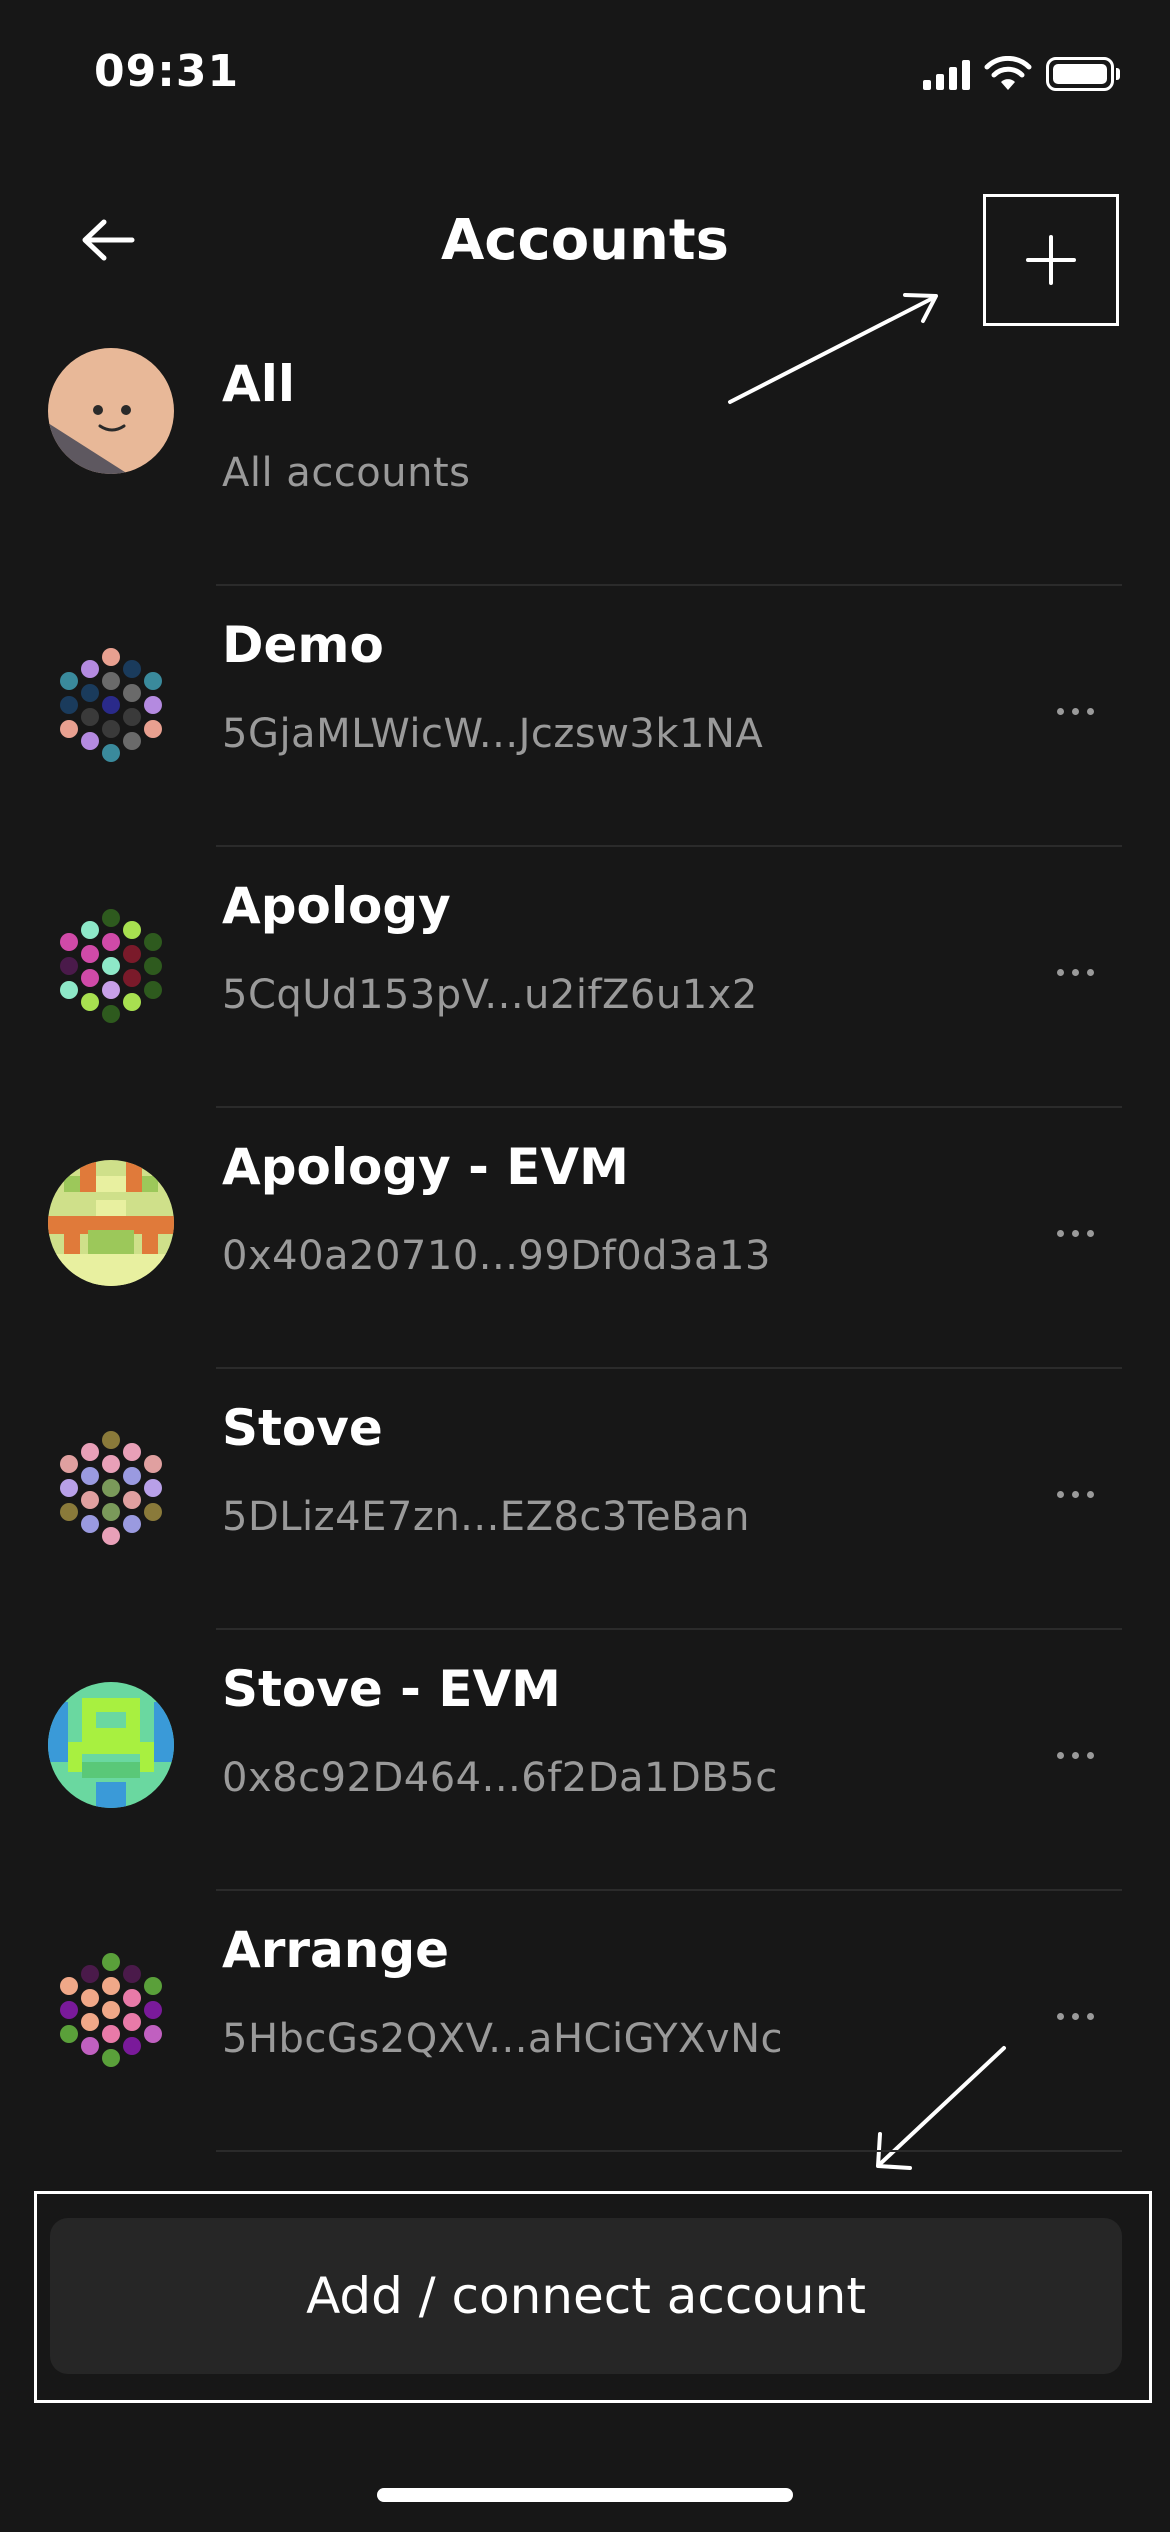 The height and width of the screenshot is (2532, 1170). I want to click on account-name: Arrange, so click(336, 1950).